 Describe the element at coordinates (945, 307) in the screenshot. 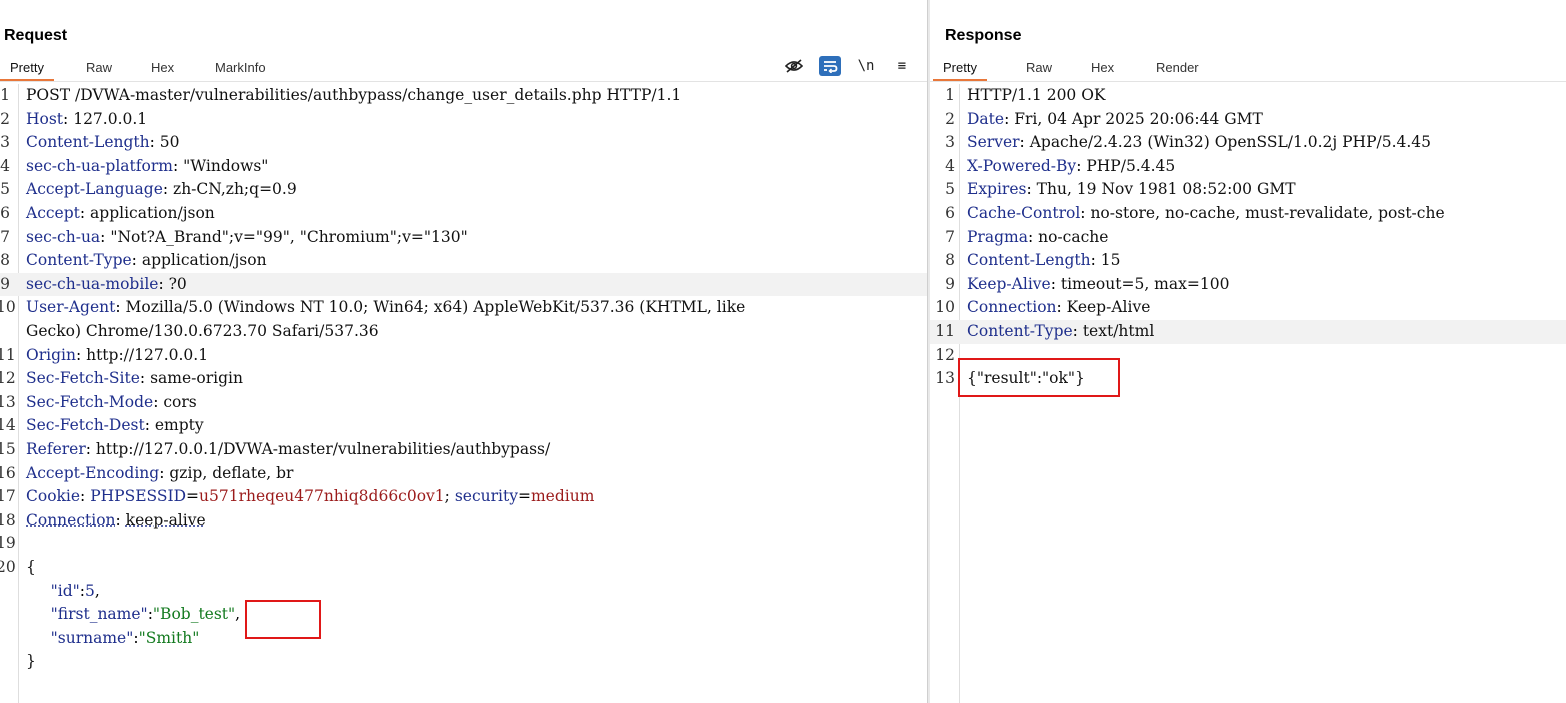

I see `line-number: 10` at that location.